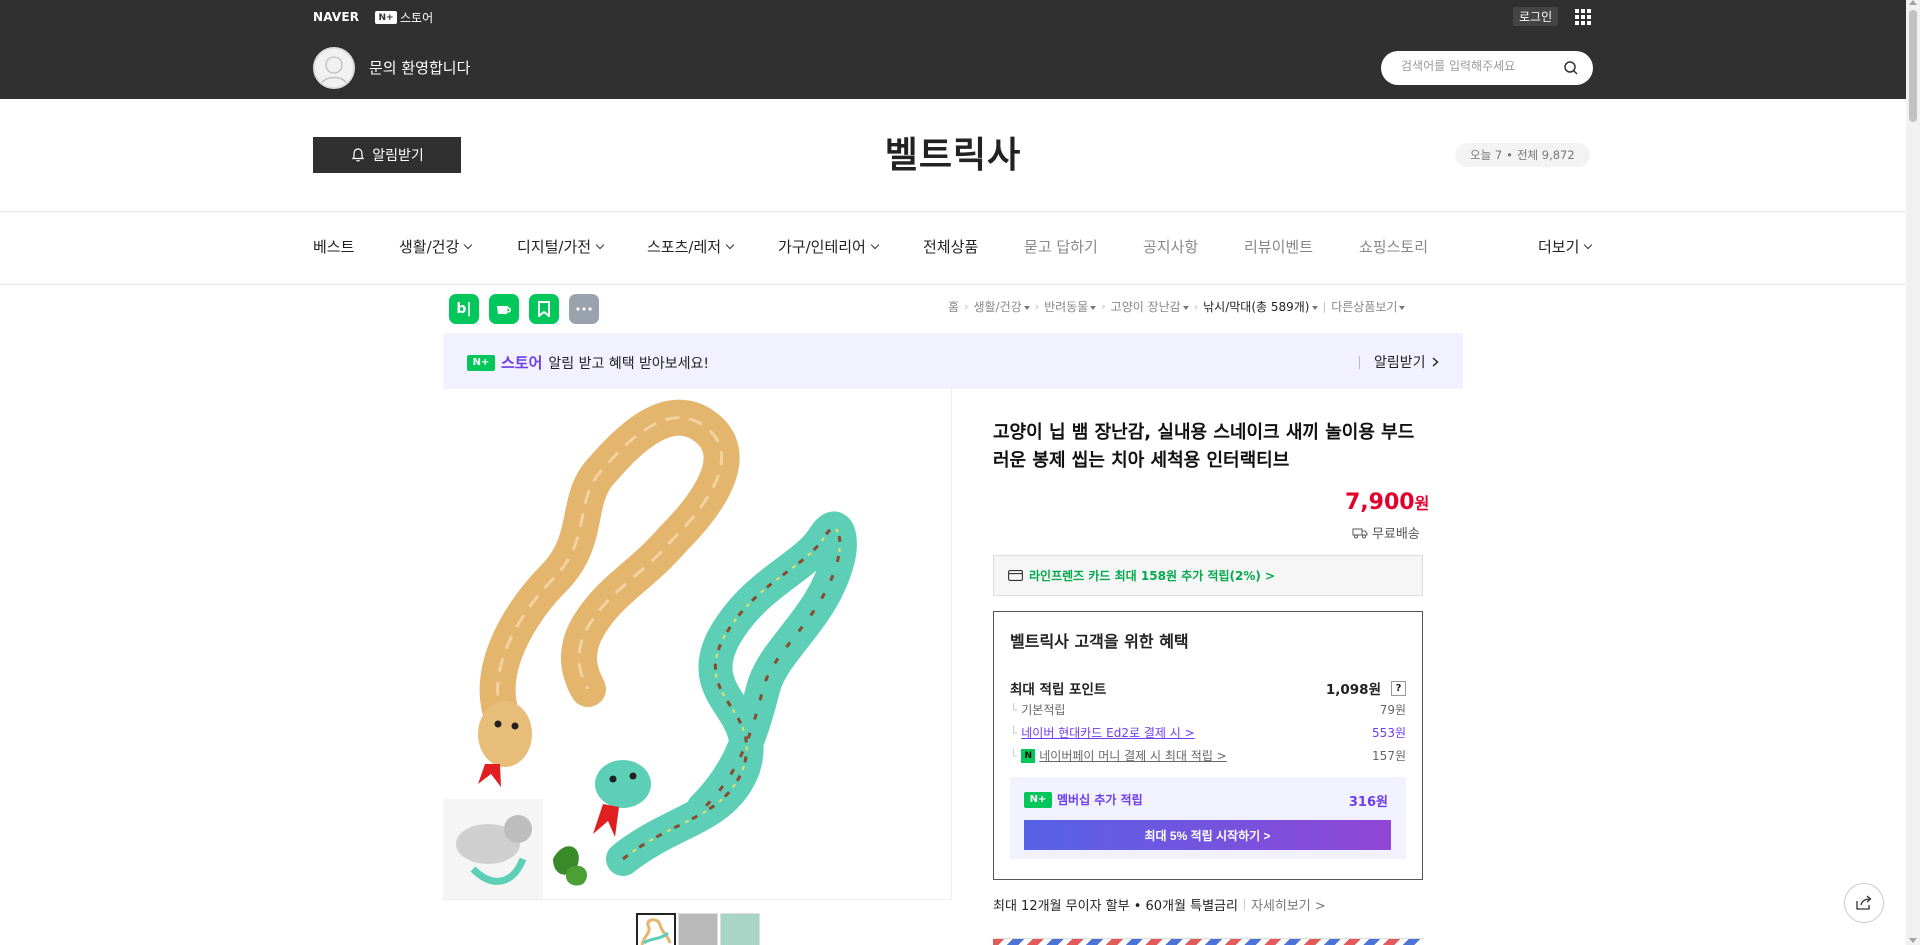 Image resolution: width=1920 pixels, height=945 pixels. I want to click on snake-toy-image, so click(650, 649).